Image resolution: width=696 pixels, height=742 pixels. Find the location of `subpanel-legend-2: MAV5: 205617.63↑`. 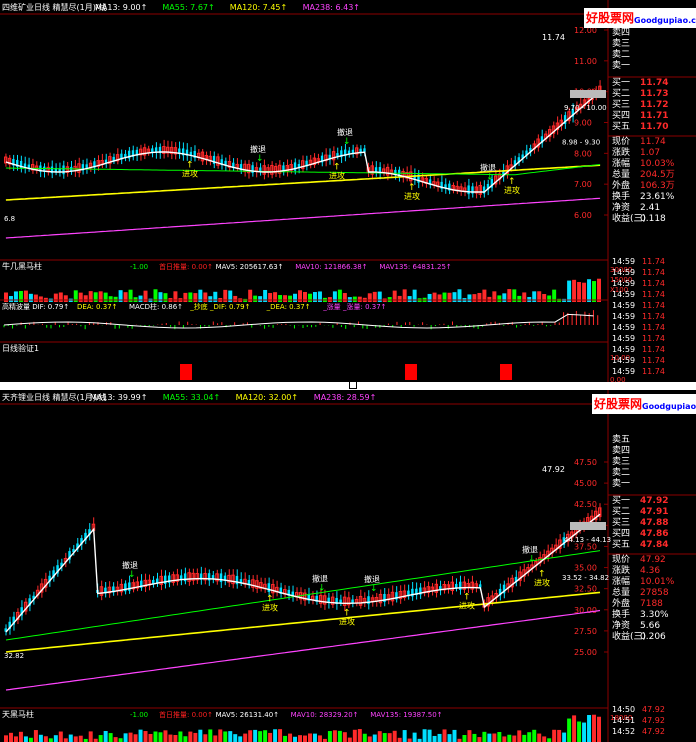

subpanel-legend-2: MAV5: 205617.63↑ is located at coordinates (250, 267).